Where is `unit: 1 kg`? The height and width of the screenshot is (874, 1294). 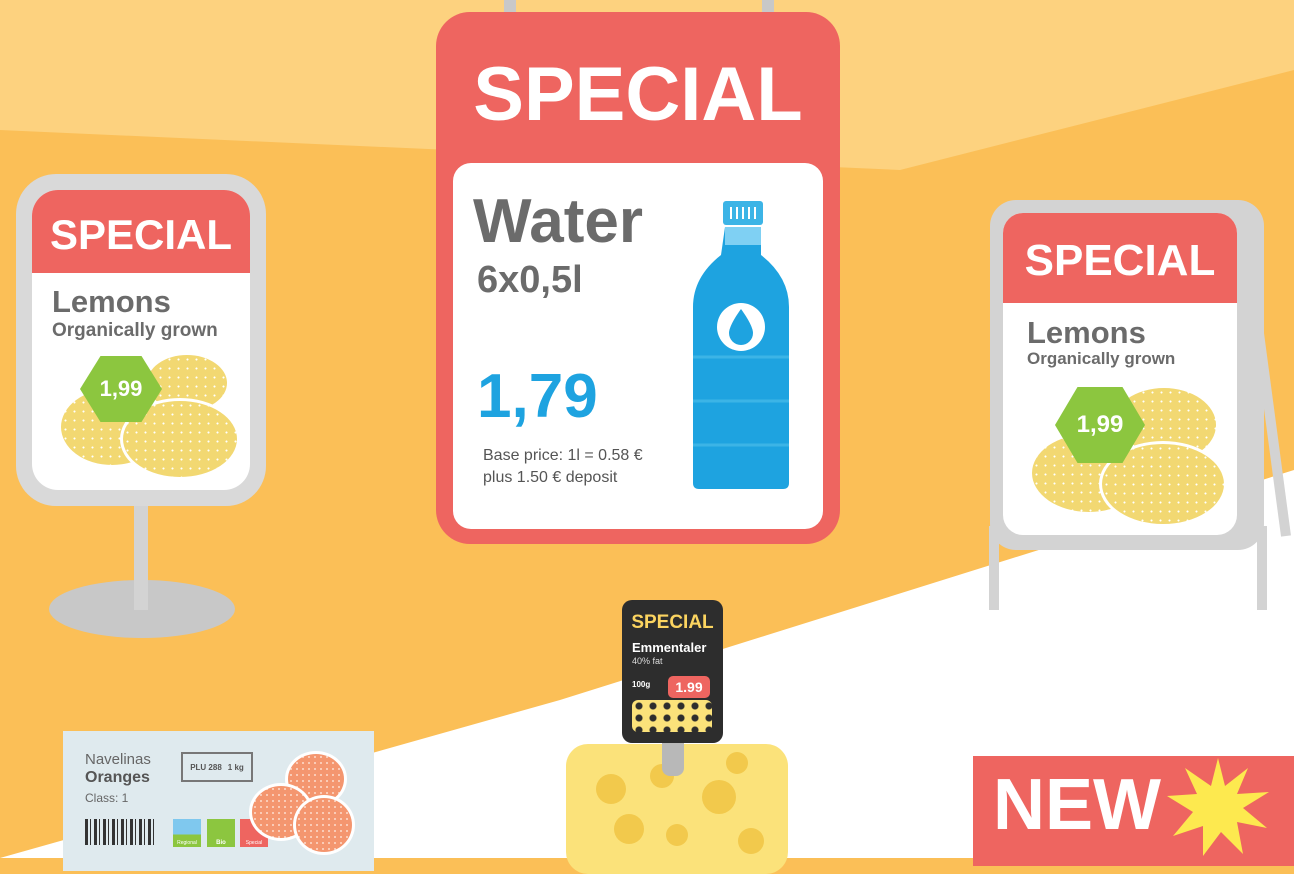 unit: 1 kg is located at coordinates (235, 767).